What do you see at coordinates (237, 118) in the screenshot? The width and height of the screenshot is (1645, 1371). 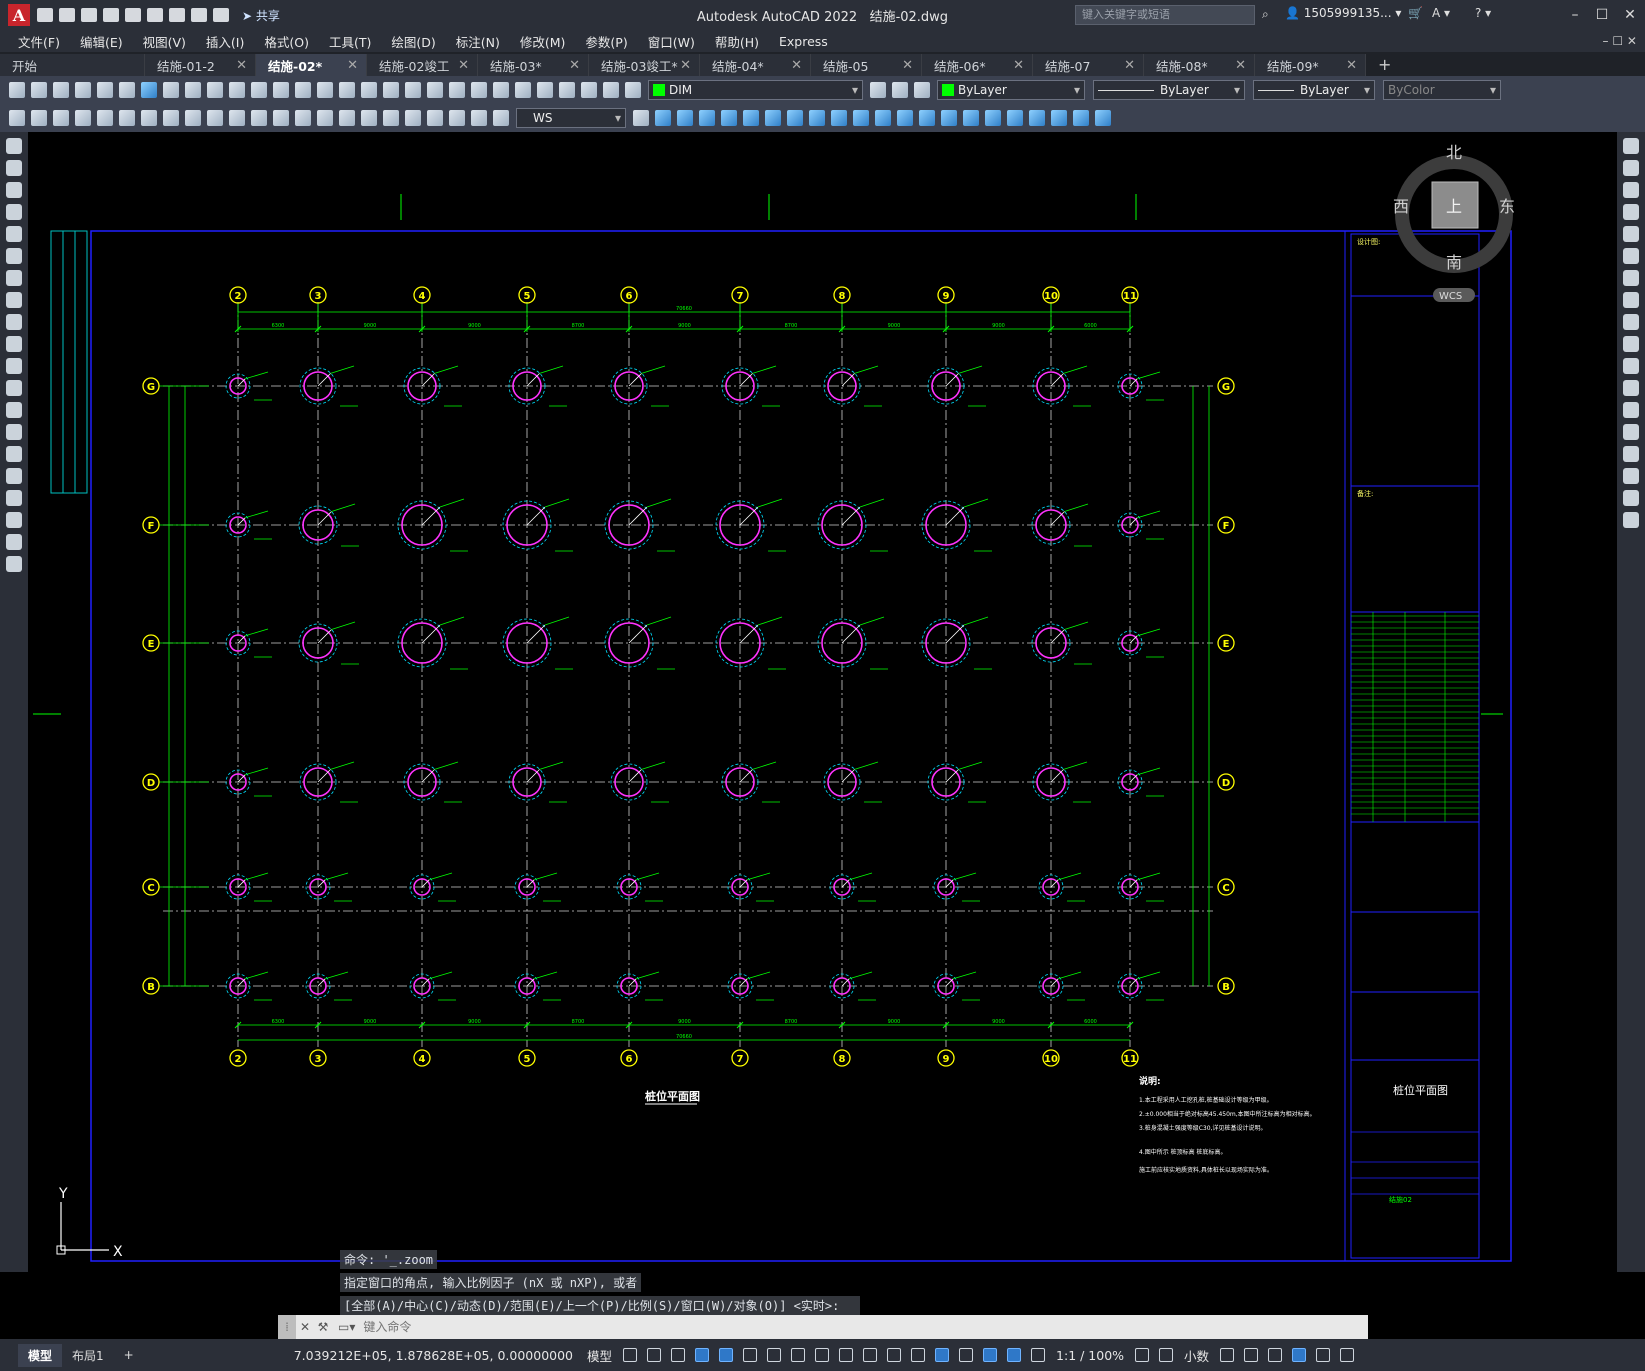 I see `angular-dim-icon` at bounding box center [237, 118].